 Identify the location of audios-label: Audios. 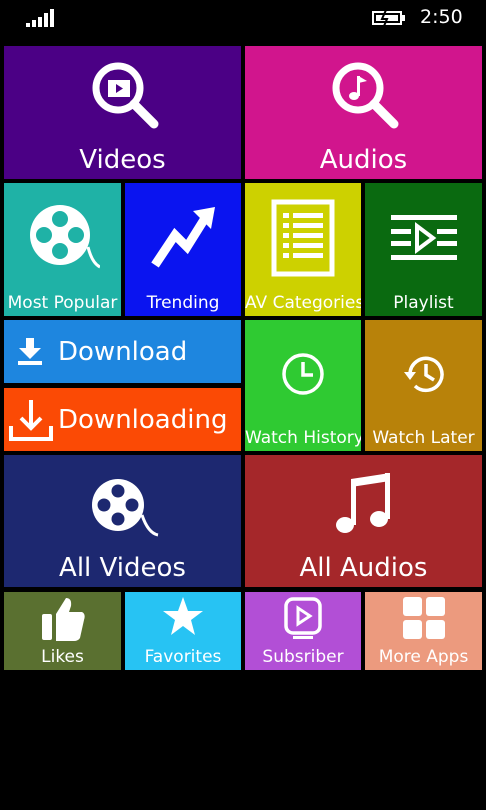
(363, 160).